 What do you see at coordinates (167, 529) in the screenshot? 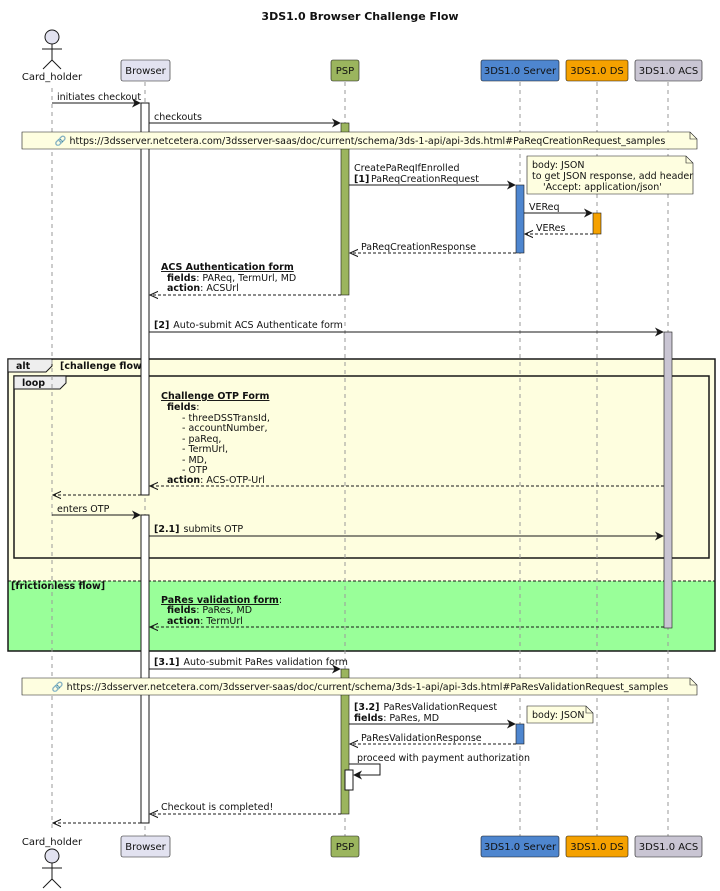
I see `message-number: [2.1]` at bounding box center [167, 529].